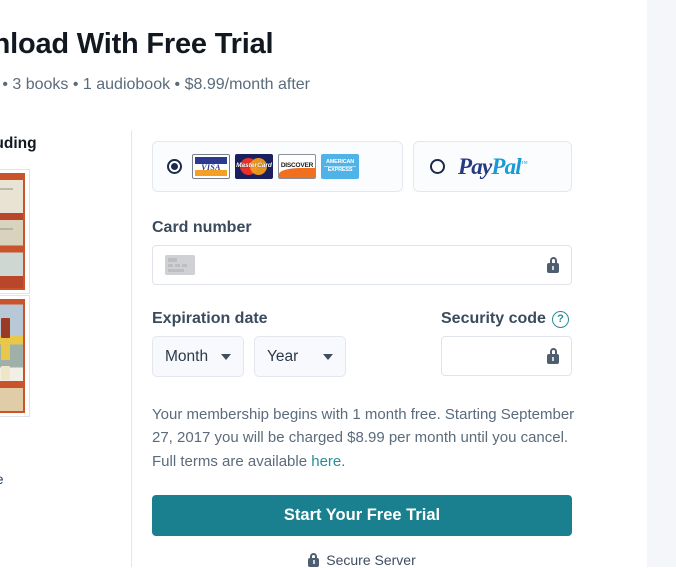 This screenshot has height=568, width=676. What do you see at coordinates (343, 461) in the screenshot?
I see `terms-period: .` at bounding box center [343, 461].